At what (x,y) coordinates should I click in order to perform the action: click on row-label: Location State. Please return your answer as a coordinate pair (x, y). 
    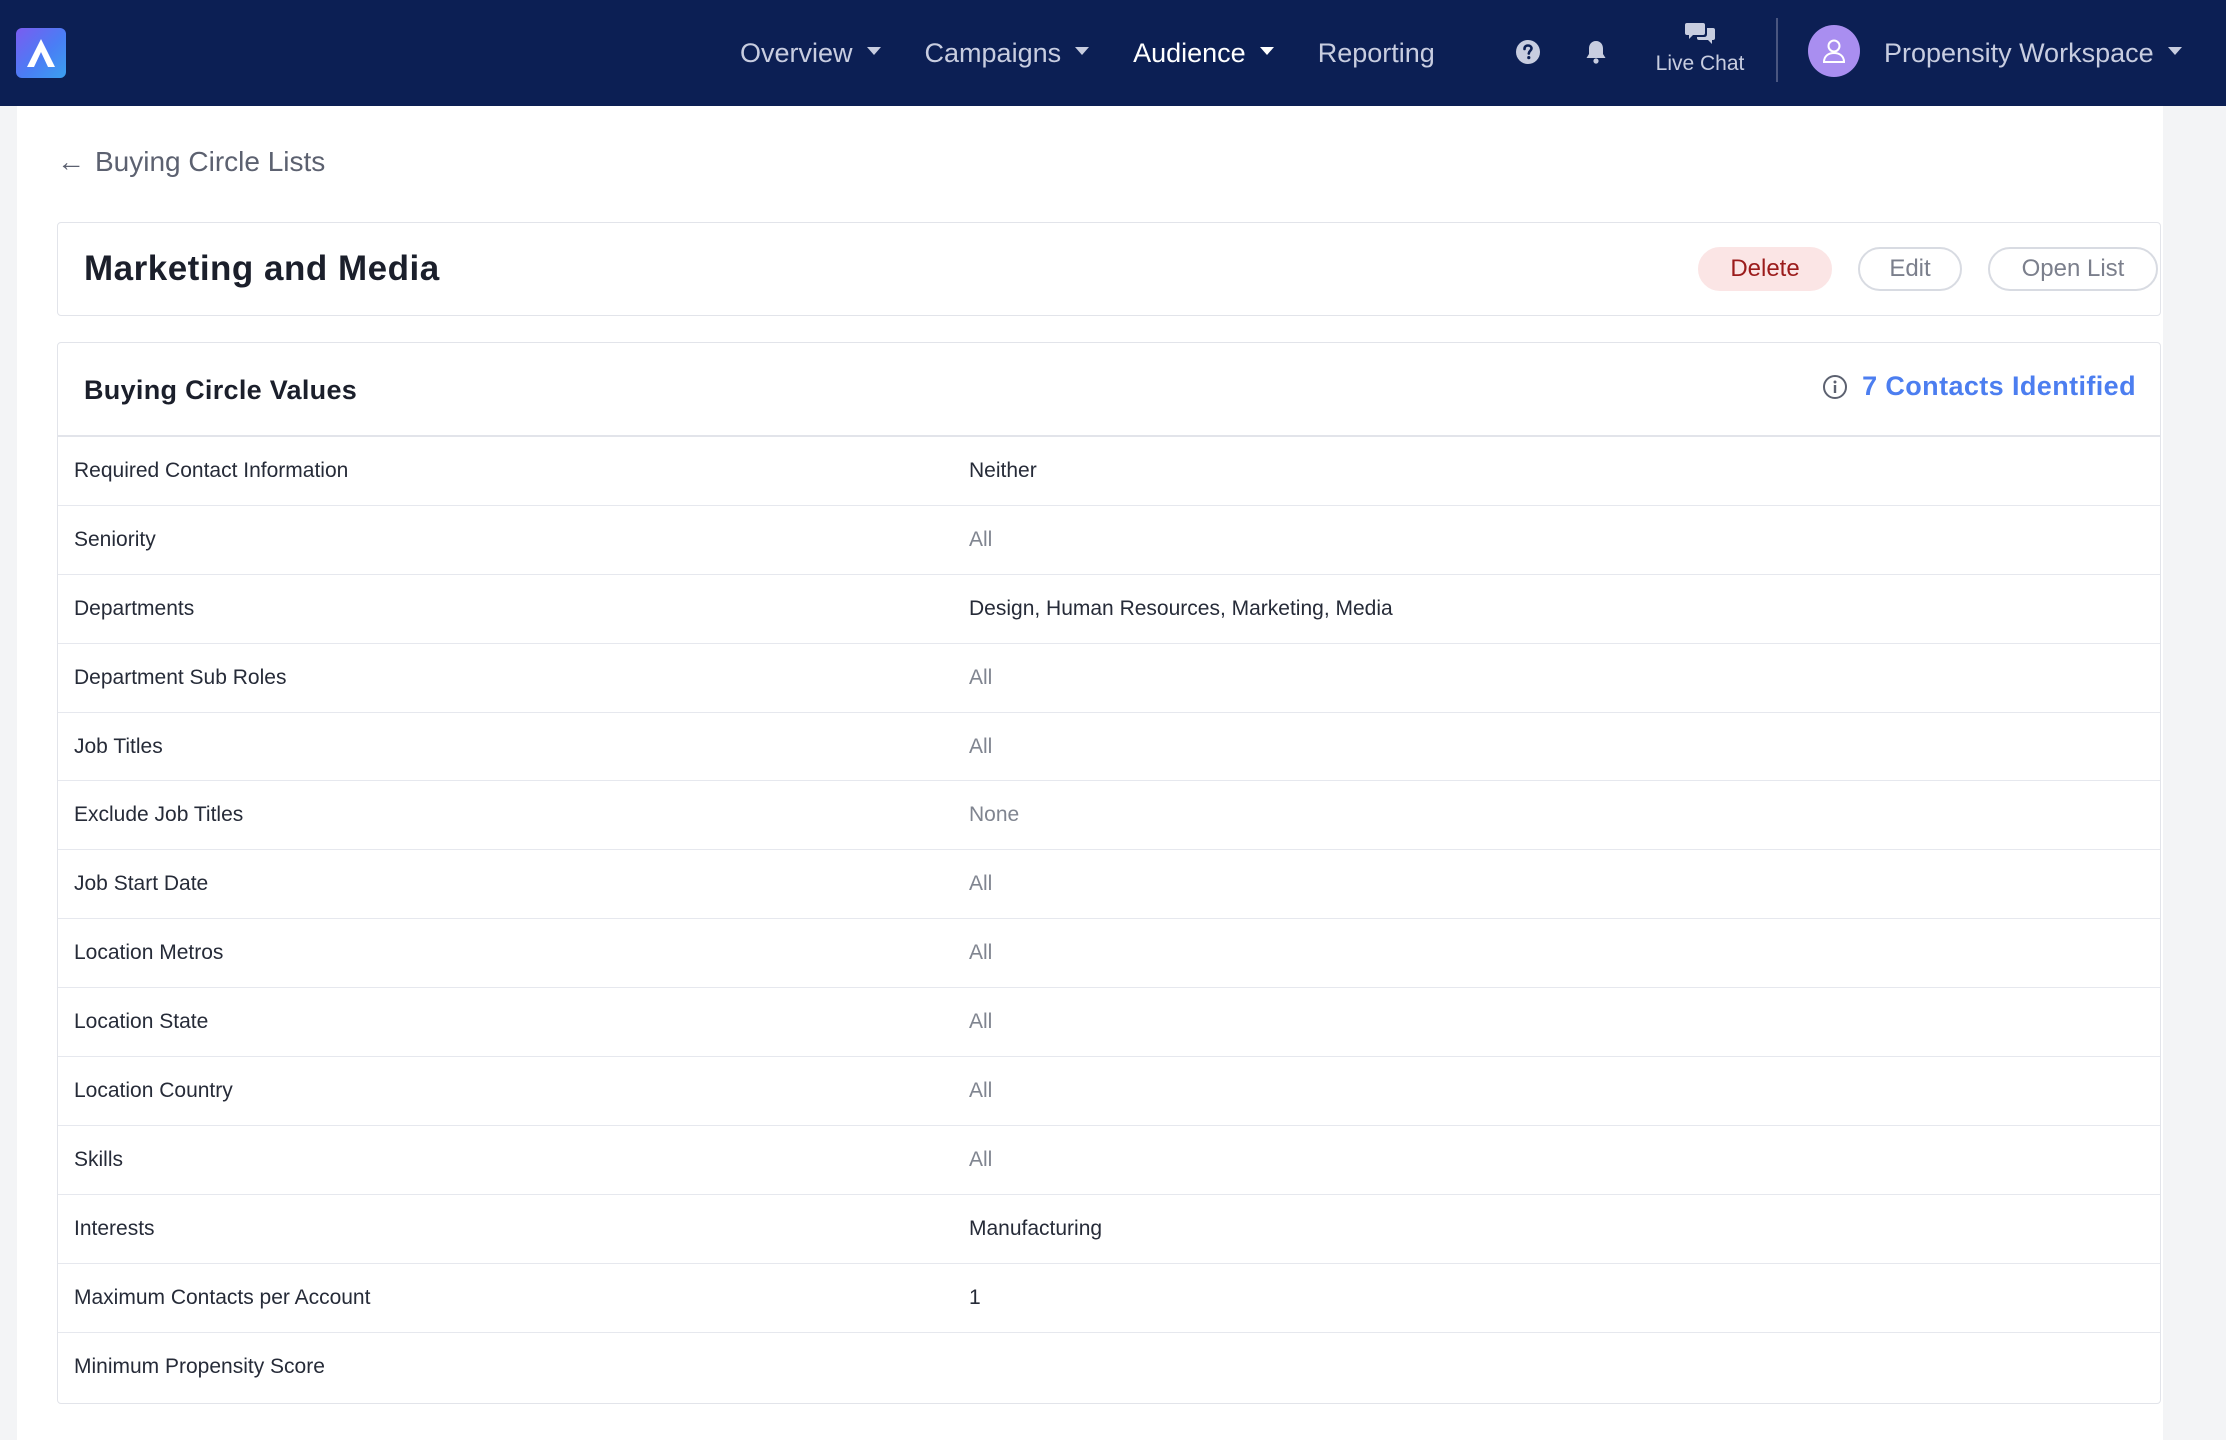
    Looking at the image, I should click on (141, 1022).